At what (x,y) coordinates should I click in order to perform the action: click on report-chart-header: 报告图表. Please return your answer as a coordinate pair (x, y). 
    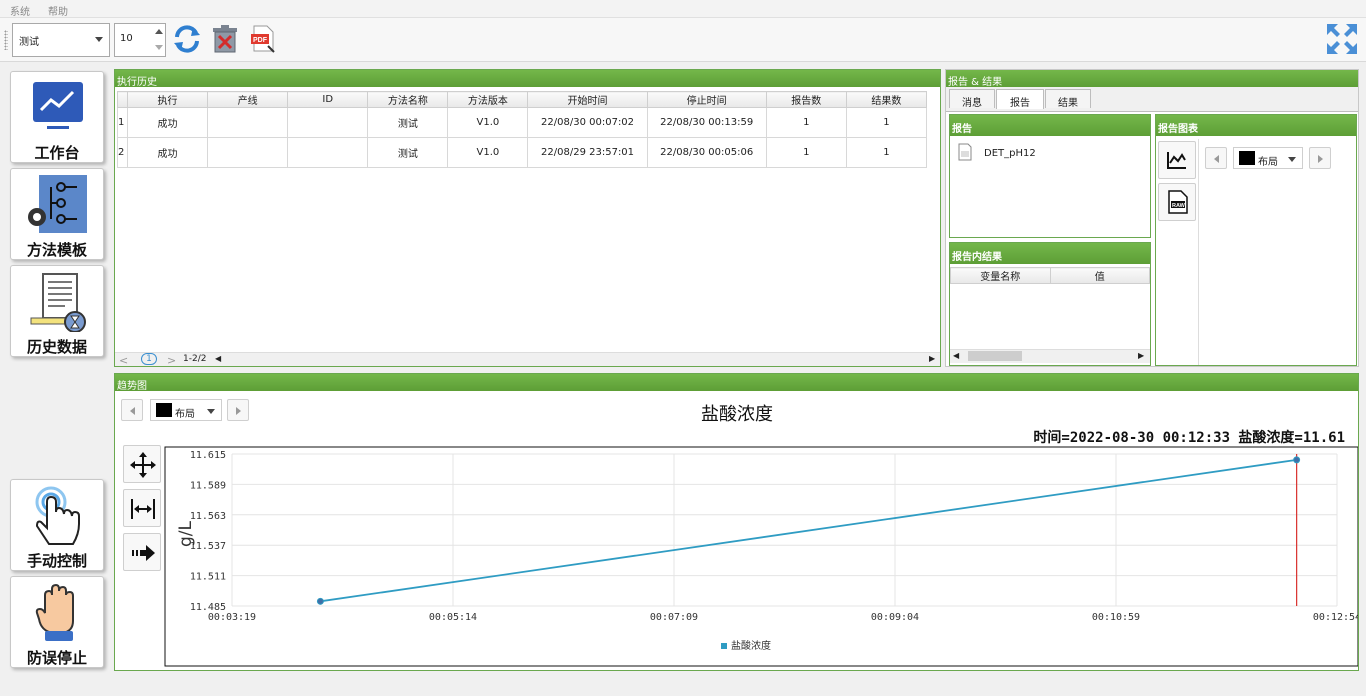
    Looking at the image, I should click on (1256, 125).